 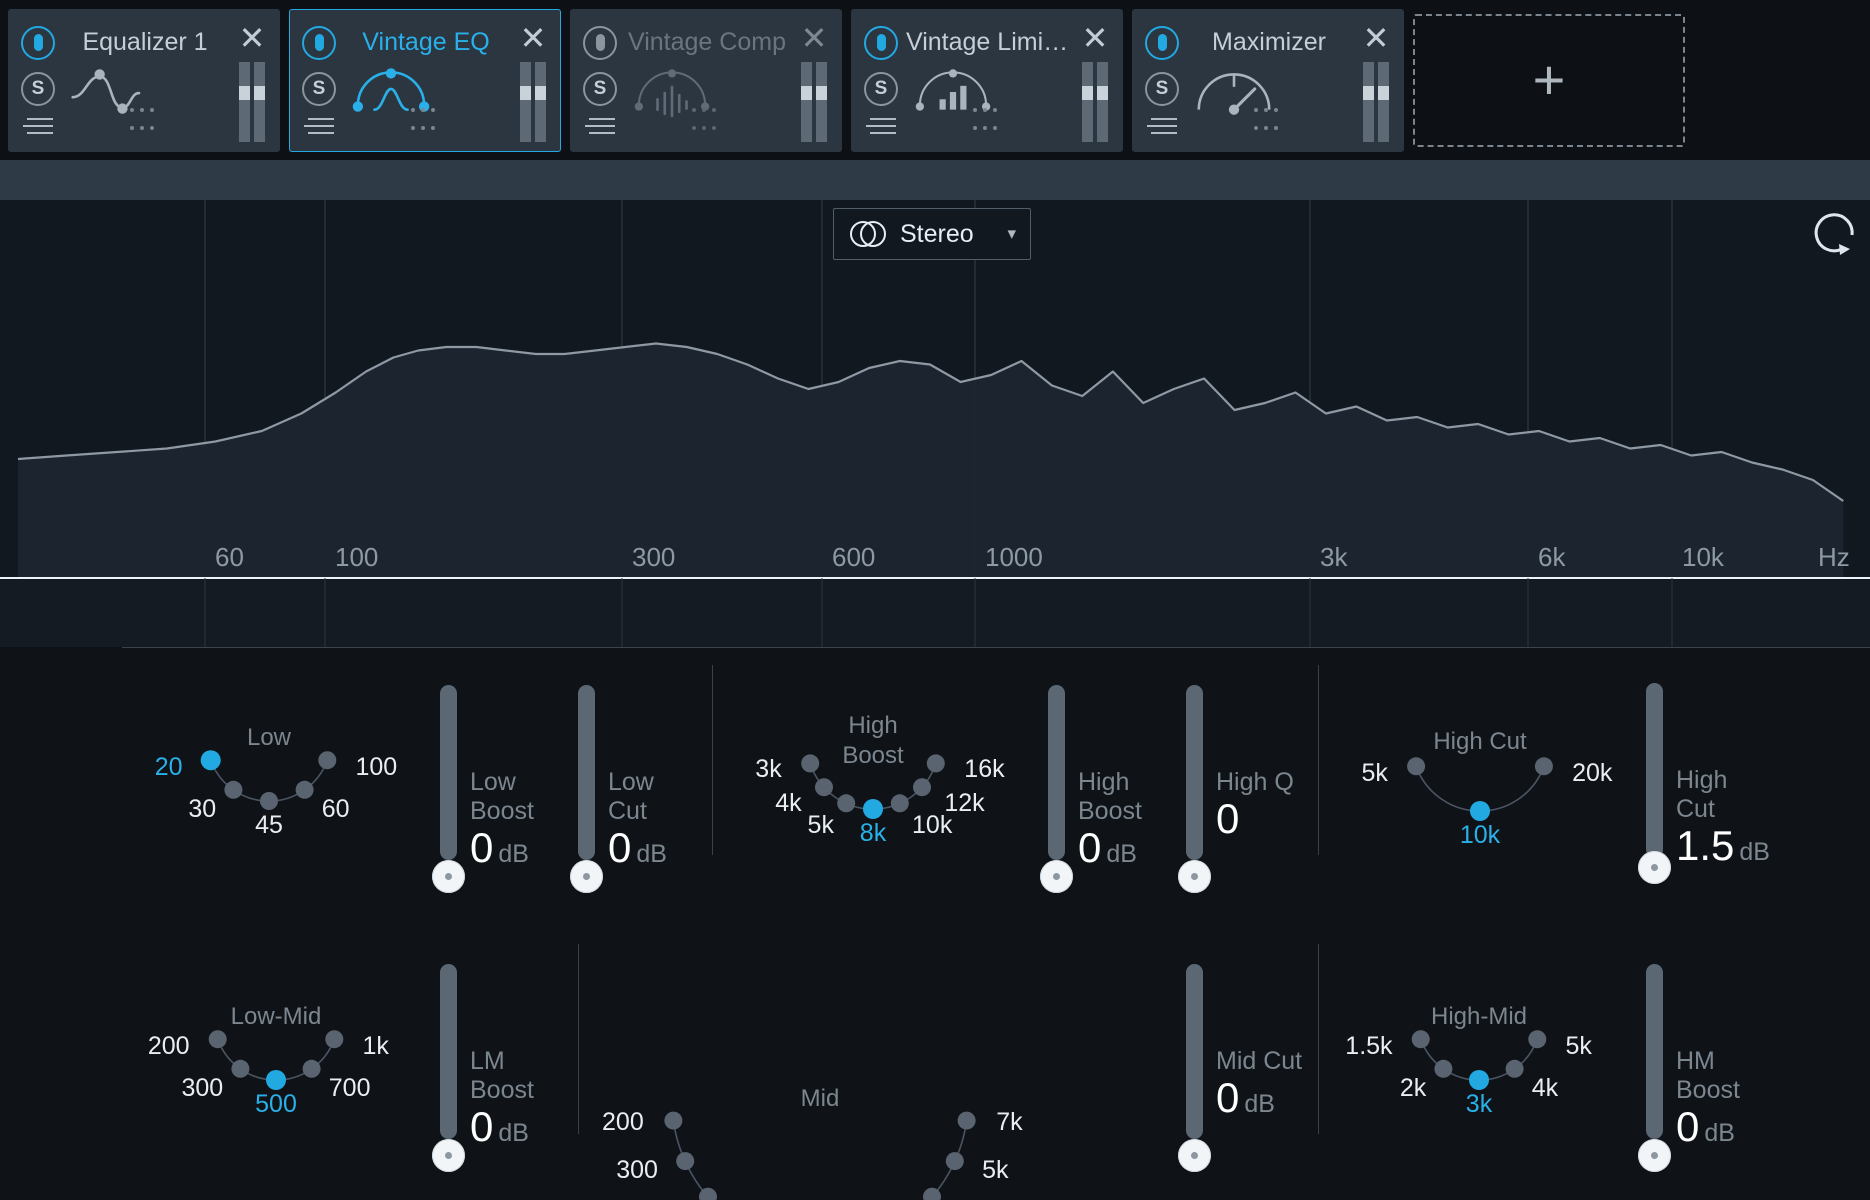 What do you see at coordinates (1243, 789) in the screenshot?
I see `high-q-slider: High Q 0` at bounding box center [1243, 789].